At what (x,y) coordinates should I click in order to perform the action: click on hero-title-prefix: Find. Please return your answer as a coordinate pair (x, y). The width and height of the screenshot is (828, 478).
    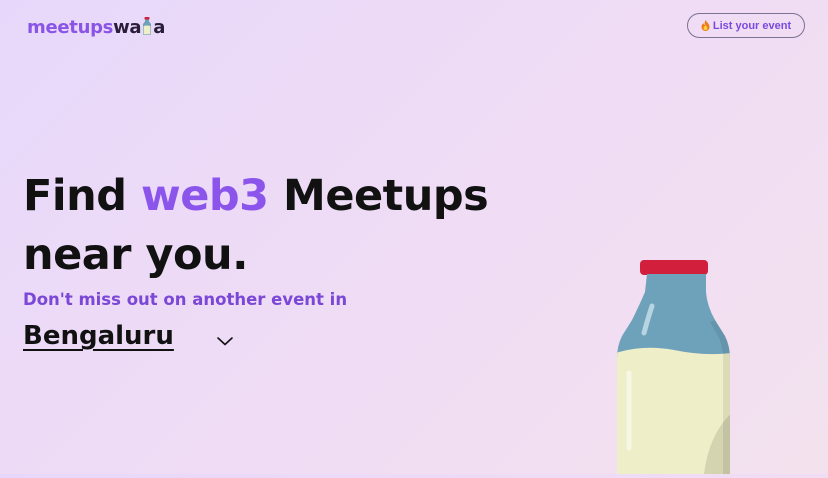
    Looking at the image, I should click on (82, 196).